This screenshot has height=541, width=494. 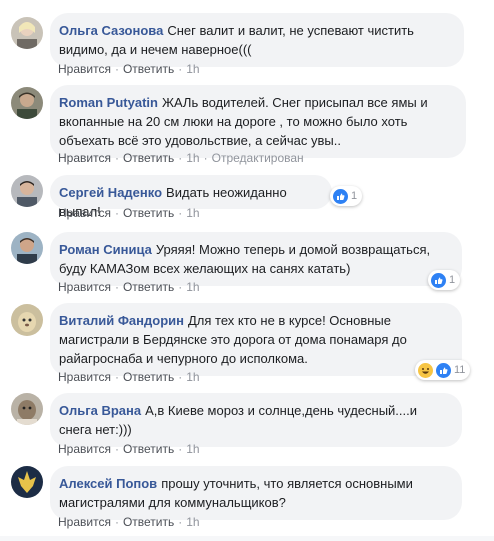 I want to click on reactions-badge: 11, so click(x=443, y=370).